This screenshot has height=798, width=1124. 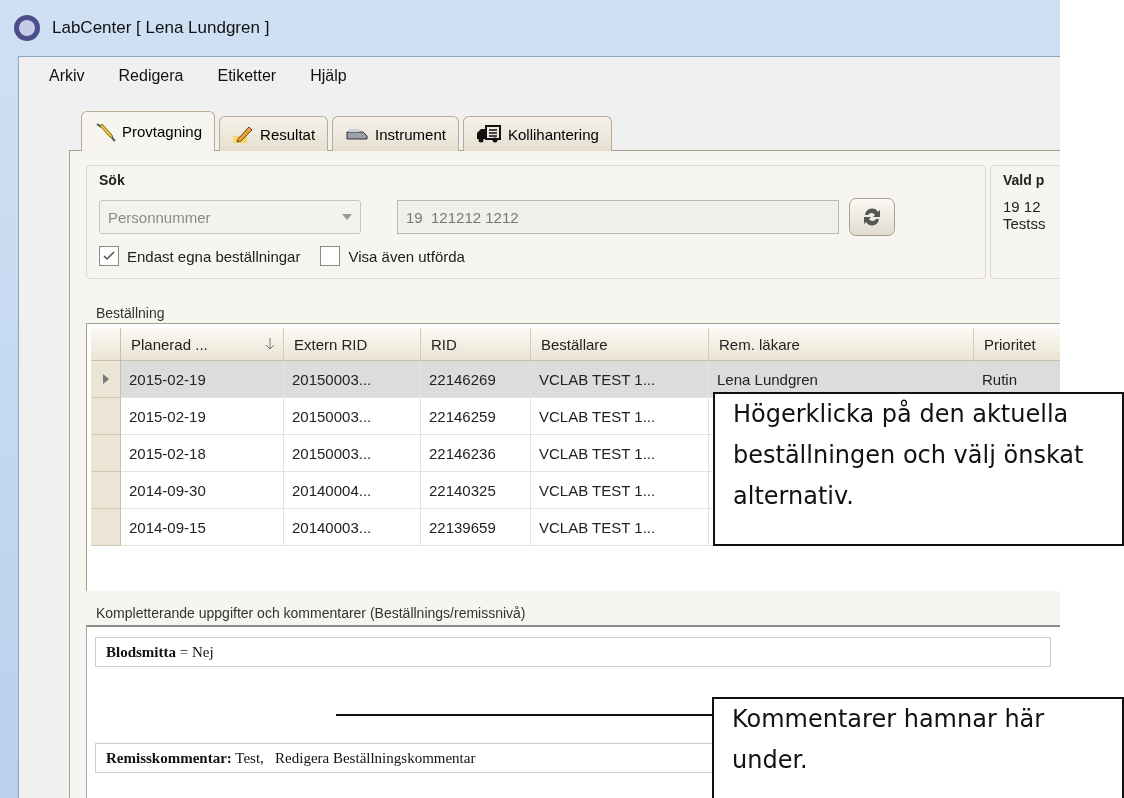 What do you see at coordinates (214, 256) in the screenshot?
I see `checkbox-label: Endast egna beställningar` at bounding box center [214, 256].